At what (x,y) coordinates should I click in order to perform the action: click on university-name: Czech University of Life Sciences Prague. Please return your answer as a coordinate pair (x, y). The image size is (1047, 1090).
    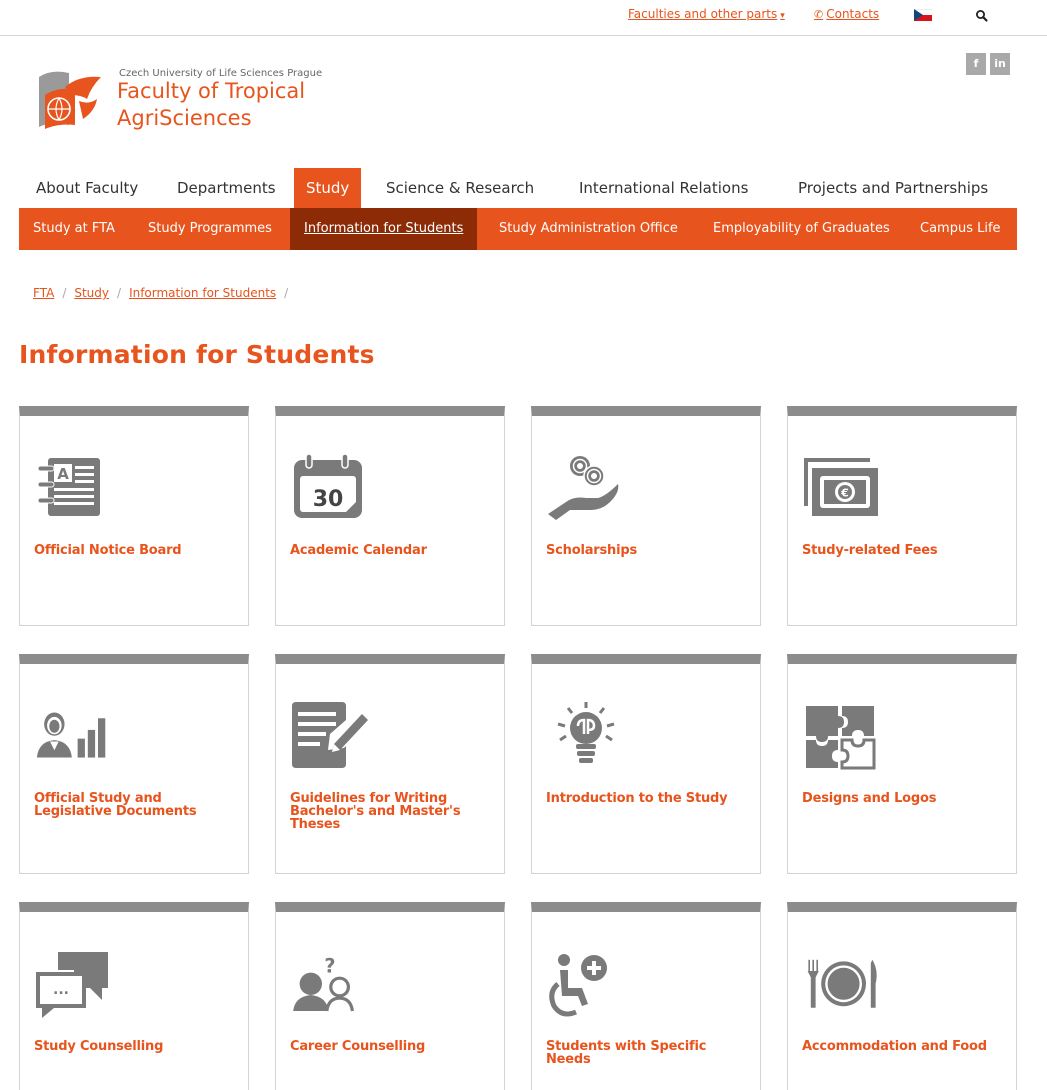
    Looking at the image, I should click on (221, 73).